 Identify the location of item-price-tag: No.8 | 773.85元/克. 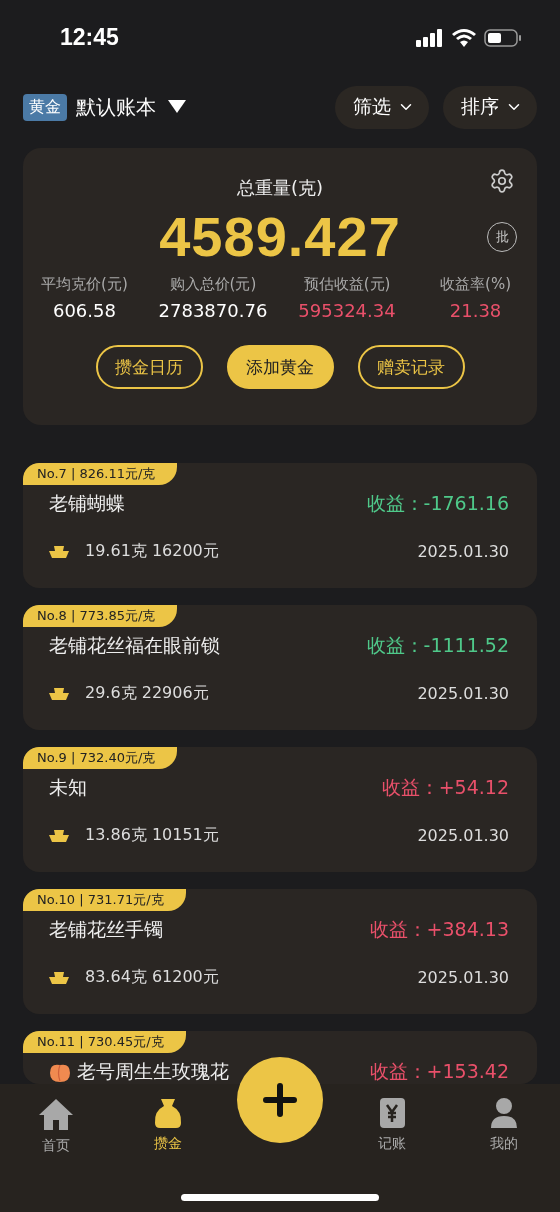
(100, 616).